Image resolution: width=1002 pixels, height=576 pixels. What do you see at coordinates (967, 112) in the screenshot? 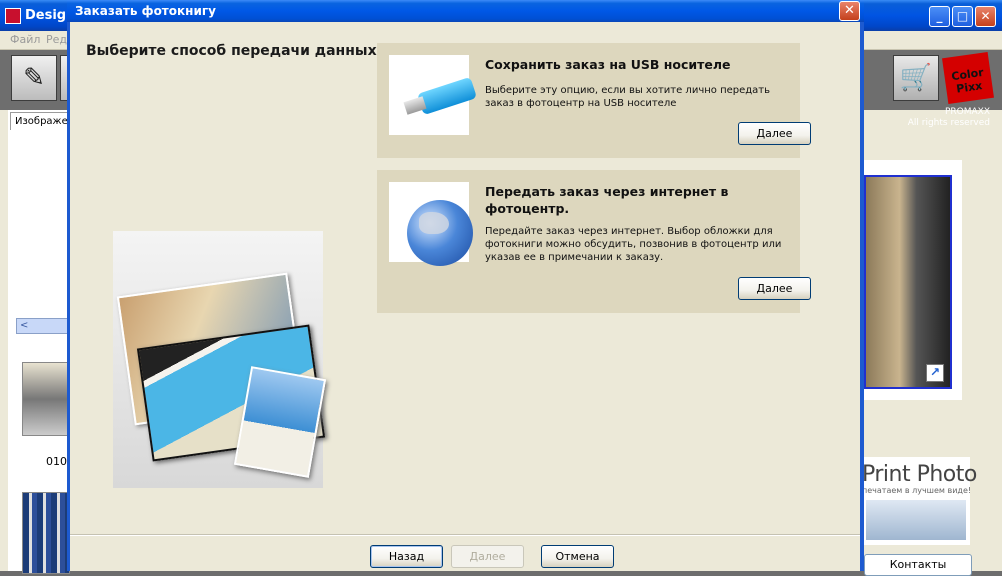
I see `brand-name: PROMAXX` at bounding box center [967, 112].